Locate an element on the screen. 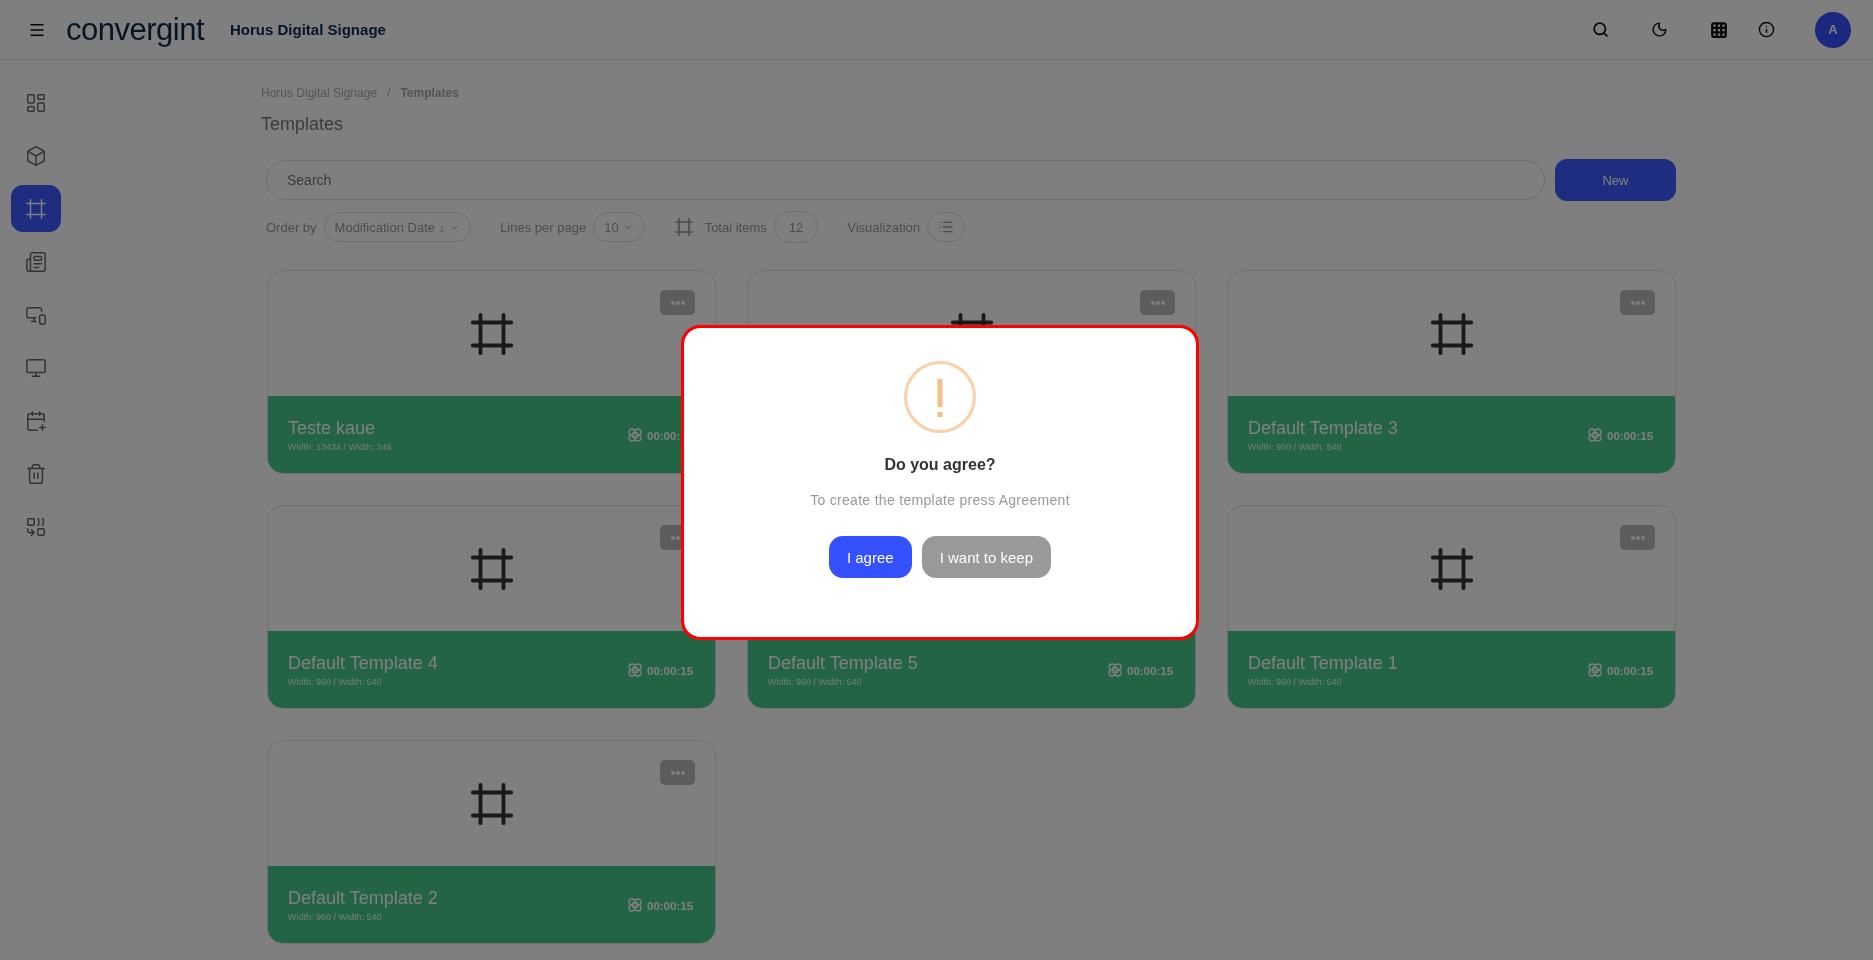 The image size is (1873, 960). dialog-title: Do you agree? is located at coordinates (940, 465).